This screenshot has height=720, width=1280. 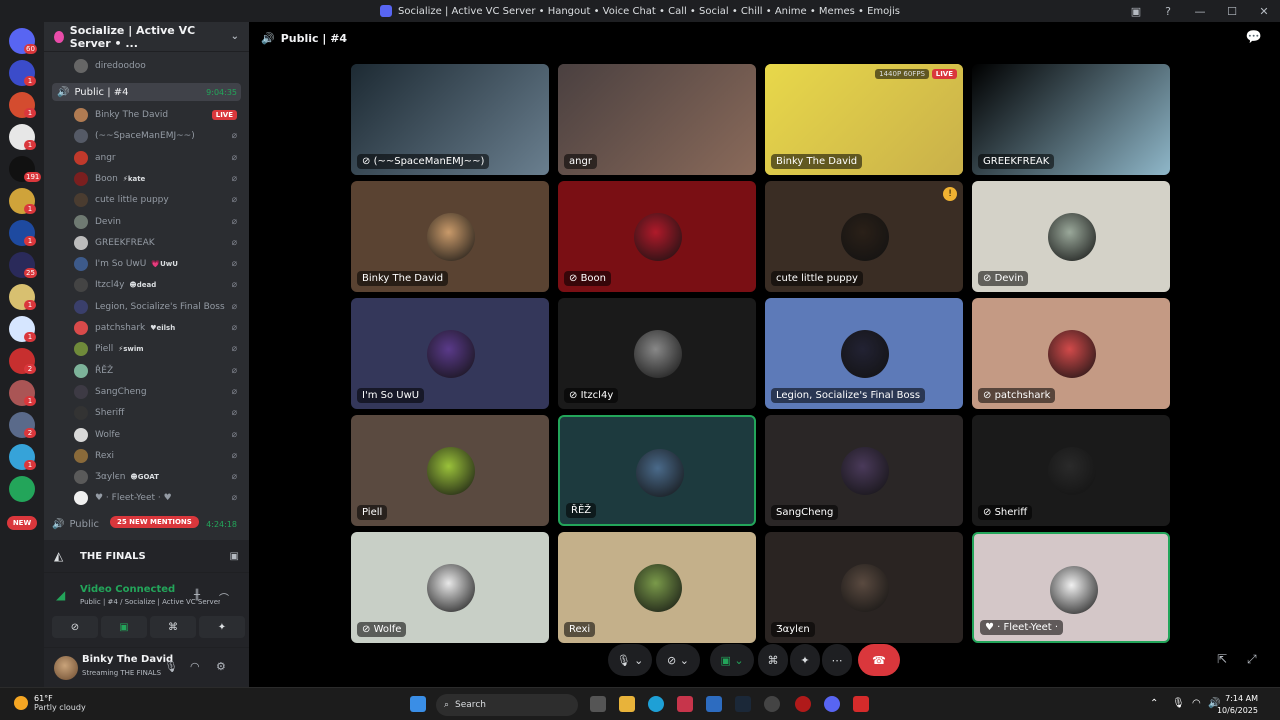 I want to click on voice-member: patchshark ♥eilsh ⌀, so click(x=157, y=328).